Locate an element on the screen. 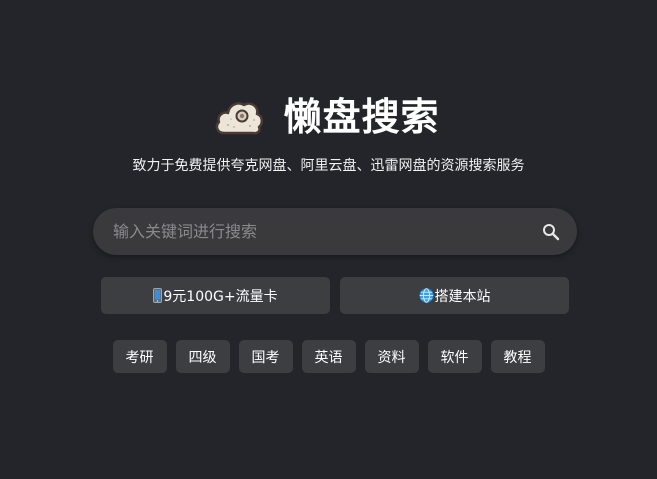 This screenshot has height=479, width=657. data-card-promo-button: 9元100G+流量卡 is located at coordinates (215, 295).